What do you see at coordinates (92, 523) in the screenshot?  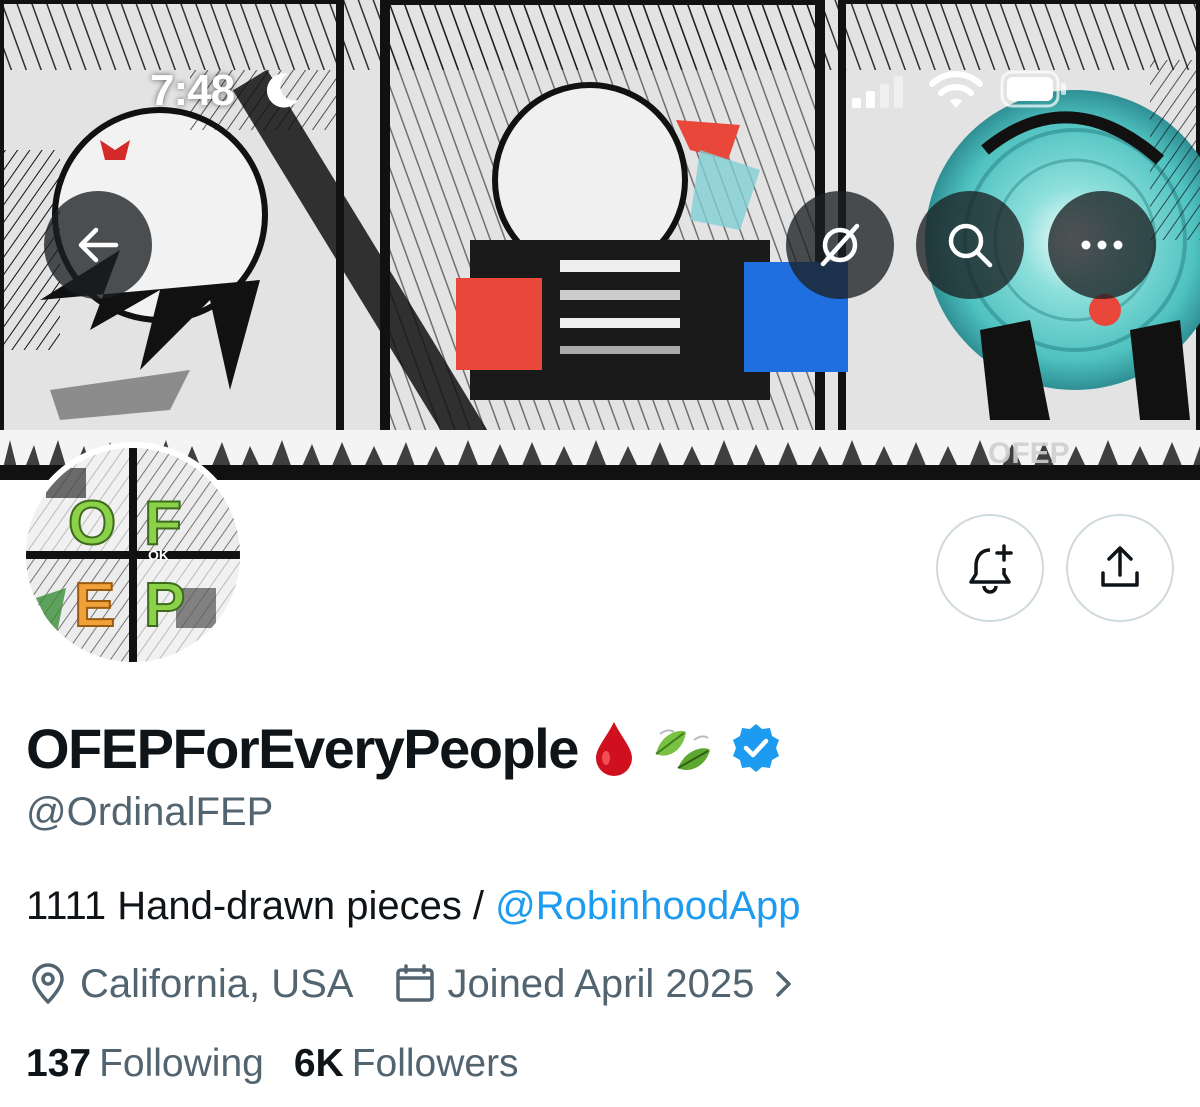 I see `avatar-letter-o: O` at bounding box center [92, 523].